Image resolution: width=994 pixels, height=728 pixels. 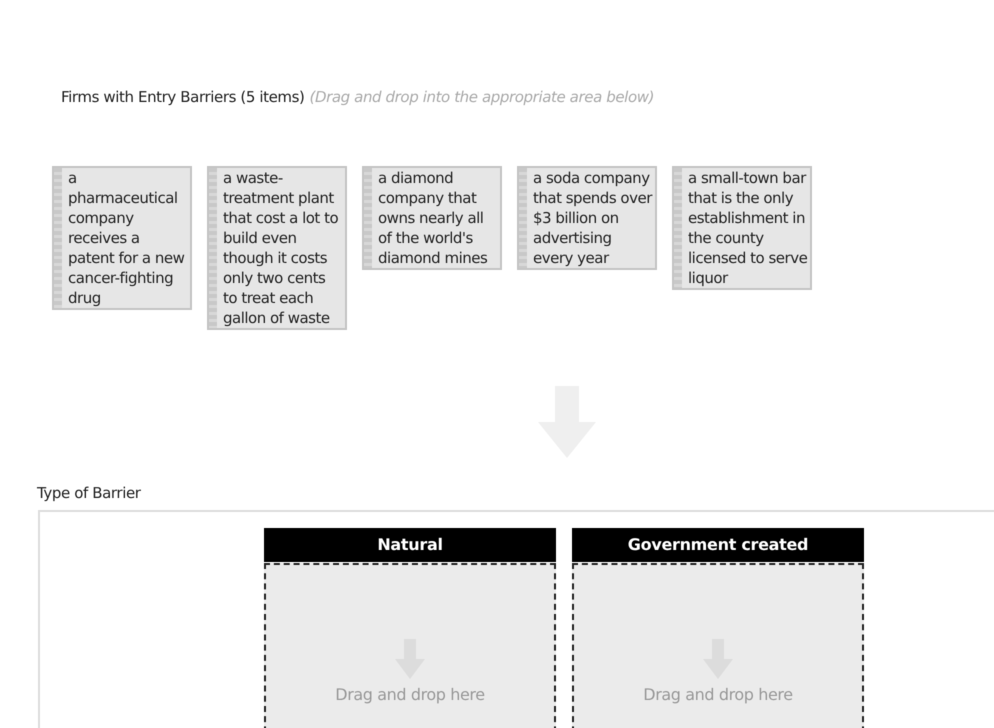 I want to click on draggable-card: a small-town bar that is the only establishment in the county licensed to serve liquor, so click(x=742, y=228).